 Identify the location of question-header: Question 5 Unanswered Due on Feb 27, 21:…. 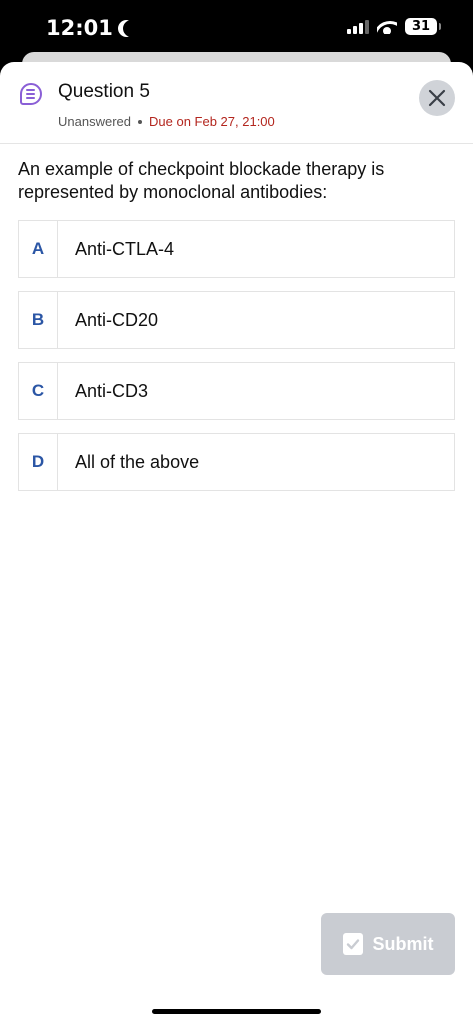
(236, 103).